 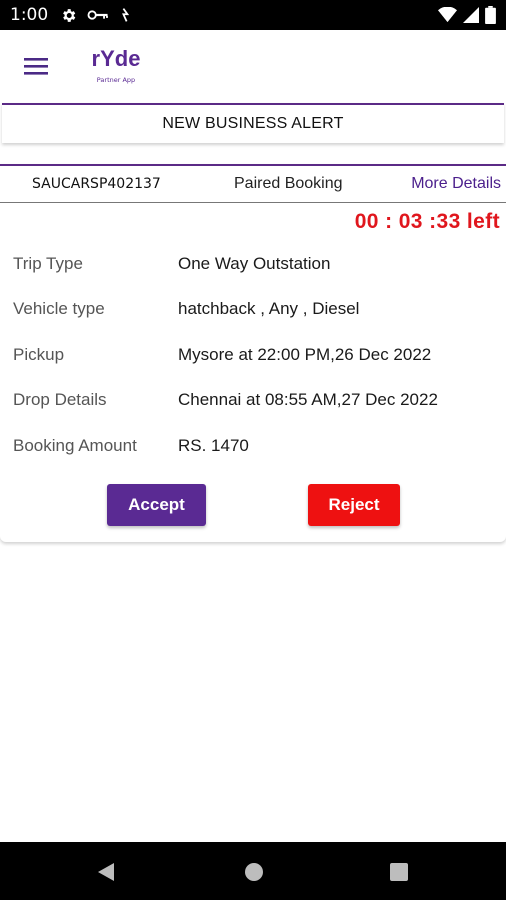 What do you see at coordinates (116, 58) in the screenshot?
I see `logo-text: rYde` at bounding box center [116, 58].